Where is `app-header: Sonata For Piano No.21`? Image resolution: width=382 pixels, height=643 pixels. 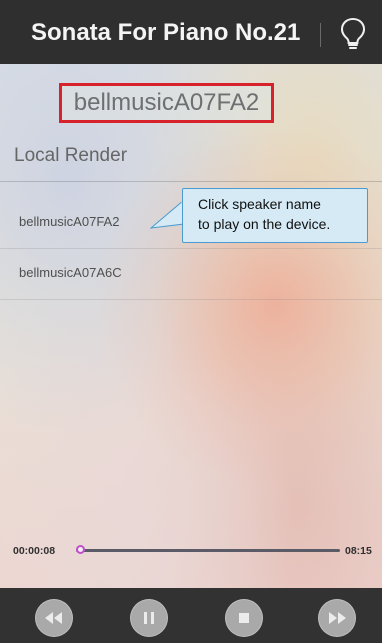
app-header: Sonata For Piano No.21 is located at coordinates (191, 32).